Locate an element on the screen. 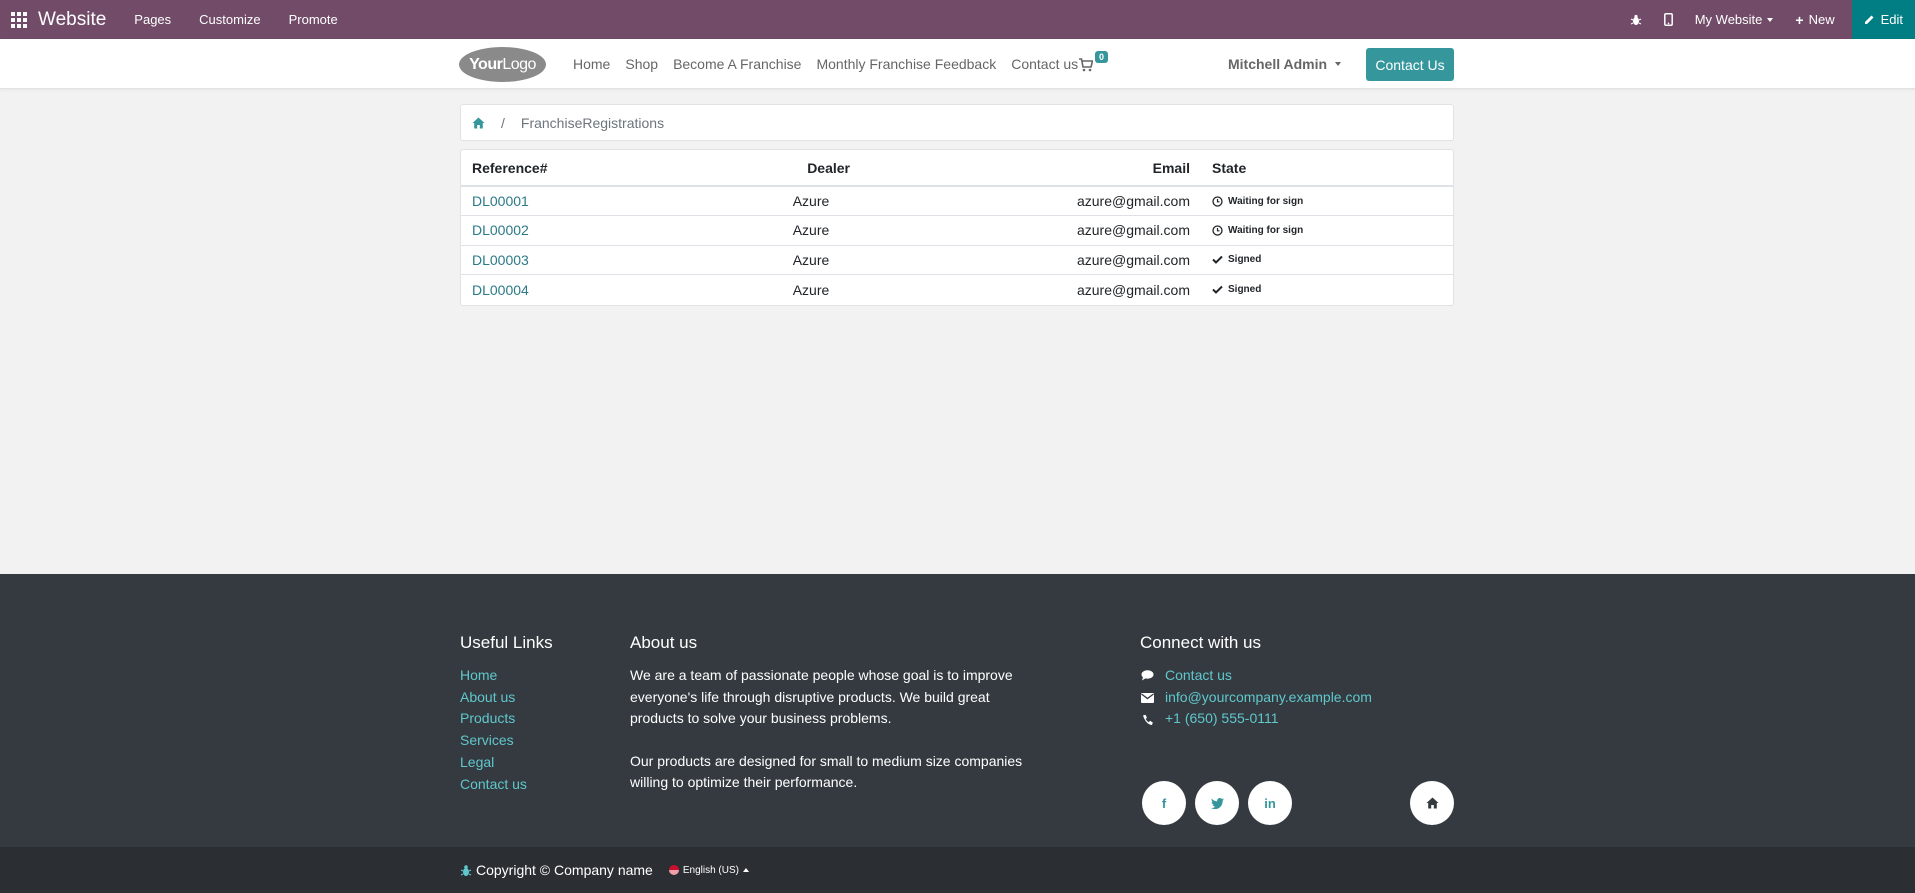  breadcrumb-current: FranchiseRegistrations is located at coordinates (592, 122).